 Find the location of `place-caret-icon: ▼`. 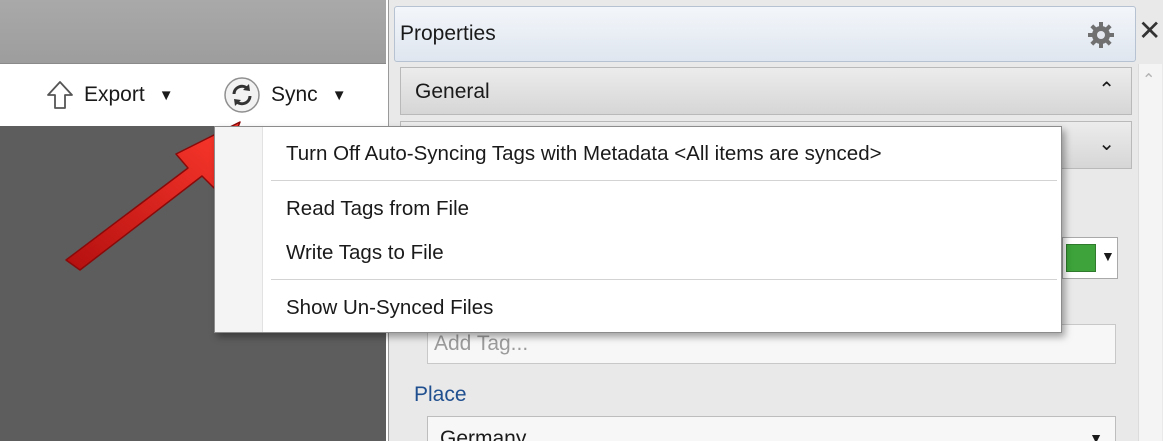

place-caret-icon: ▼ is located at coordinates (1096, 435).